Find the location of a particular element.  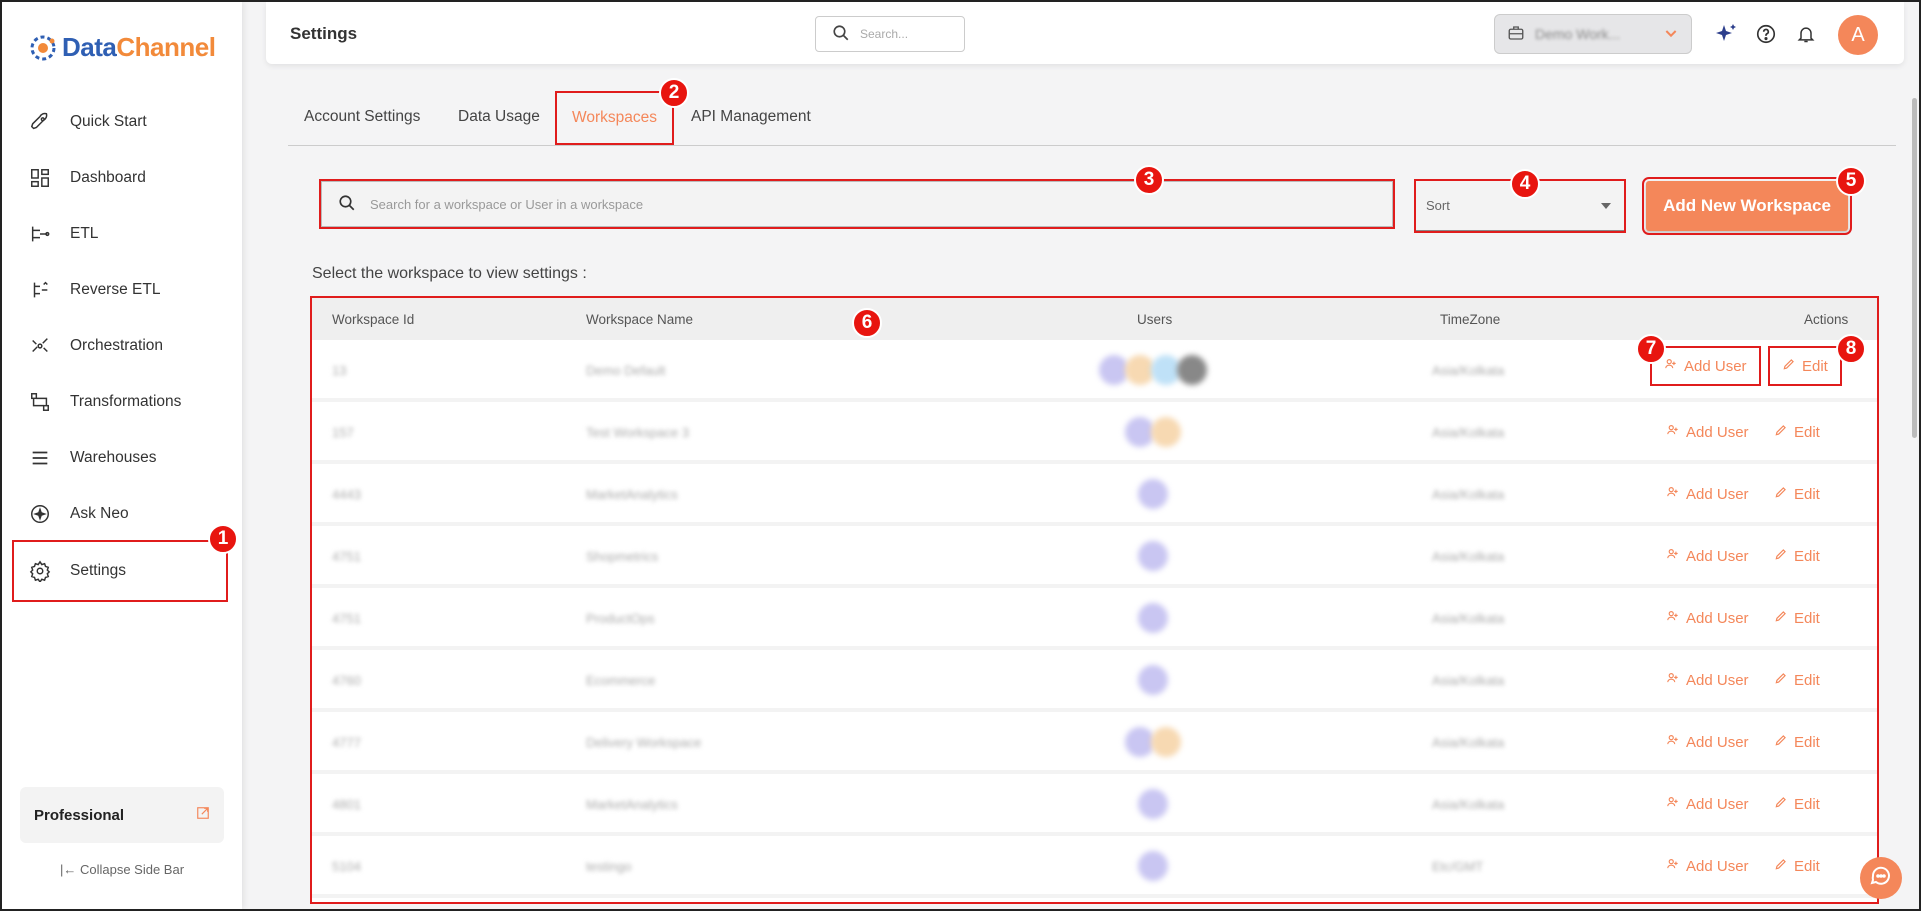

collapse-sidebar-button: |← Collapse Side Bar is located at coordinates (122, 869).